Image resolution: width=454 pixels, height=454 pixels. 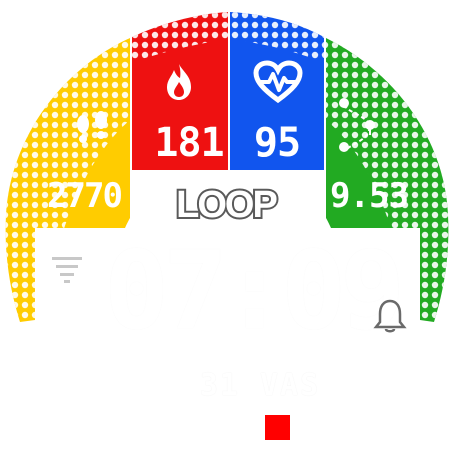 What do you see at coordinates (67, 270) in the screenshot?
I see `filter-icon` at bounding box center [67, 270].